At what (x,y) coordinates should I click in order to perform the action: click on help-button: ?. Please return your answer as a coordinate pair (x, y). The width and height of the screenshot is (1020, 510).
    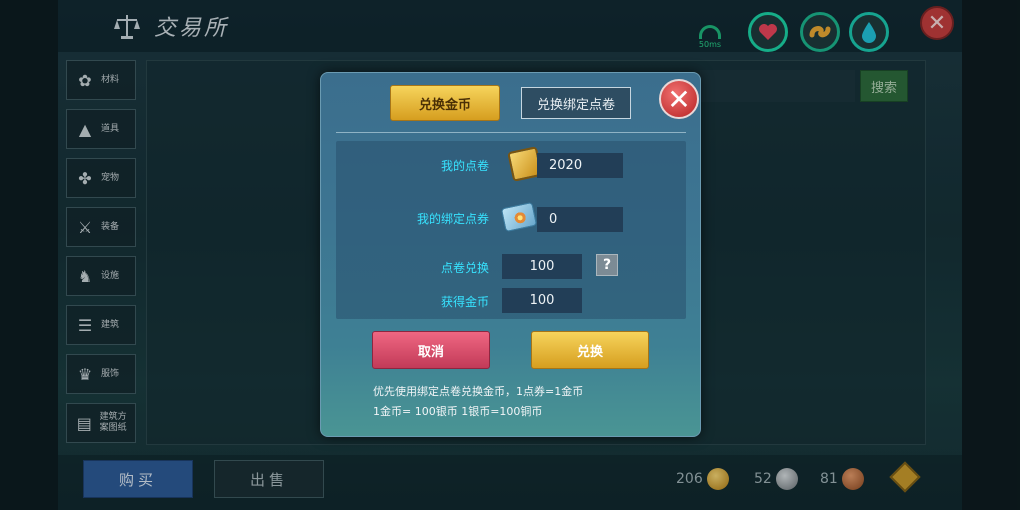
    Looking at the image, I should click on (607, 265).